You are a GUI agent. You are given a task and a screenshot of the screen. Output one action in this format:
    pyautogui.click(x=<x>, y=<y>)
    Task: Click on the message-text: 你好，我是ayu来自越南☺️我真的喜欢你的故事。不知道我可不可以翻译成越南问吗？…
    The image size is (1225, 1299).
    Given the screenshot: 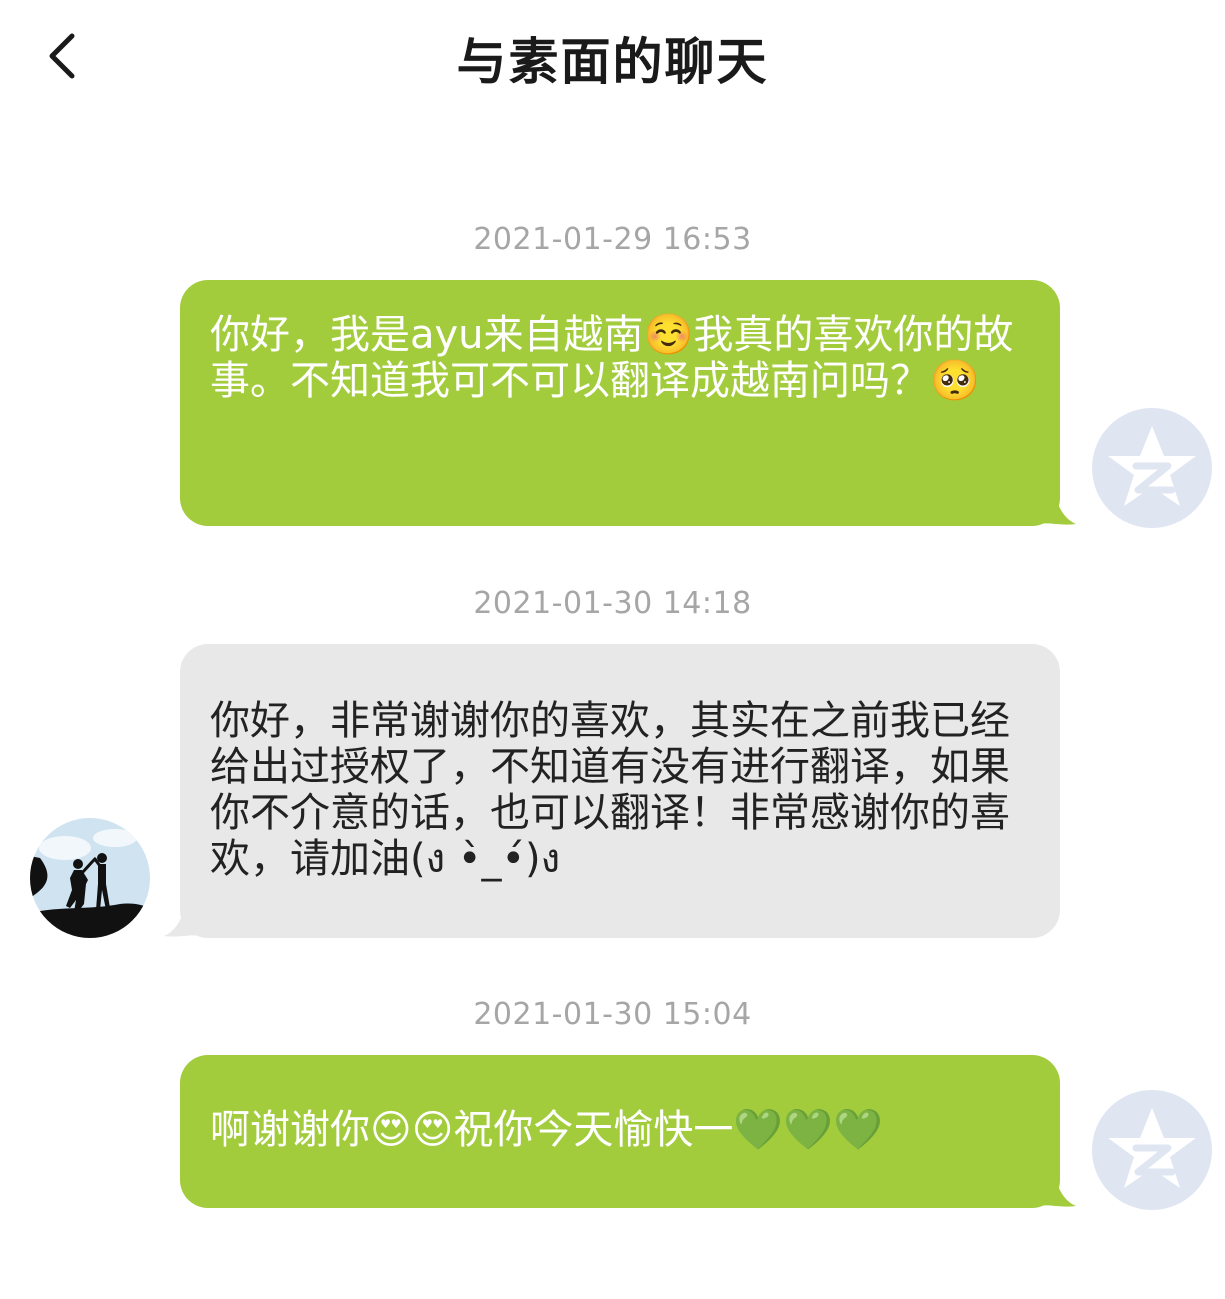 What is the action you would take?
    pyautogui.click(x=612, y=358)
    